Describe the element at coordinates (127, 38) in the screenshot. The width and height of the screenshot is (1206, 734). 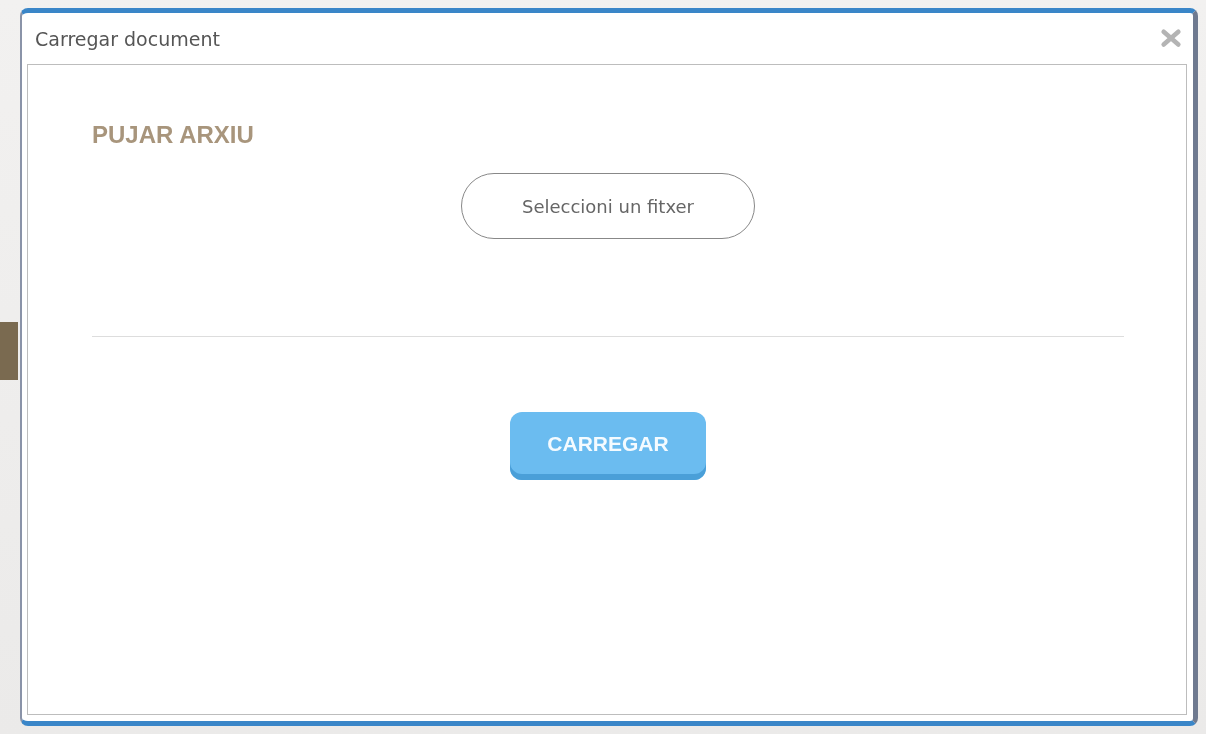
I see `dialog-title: Carregar document` at that location.